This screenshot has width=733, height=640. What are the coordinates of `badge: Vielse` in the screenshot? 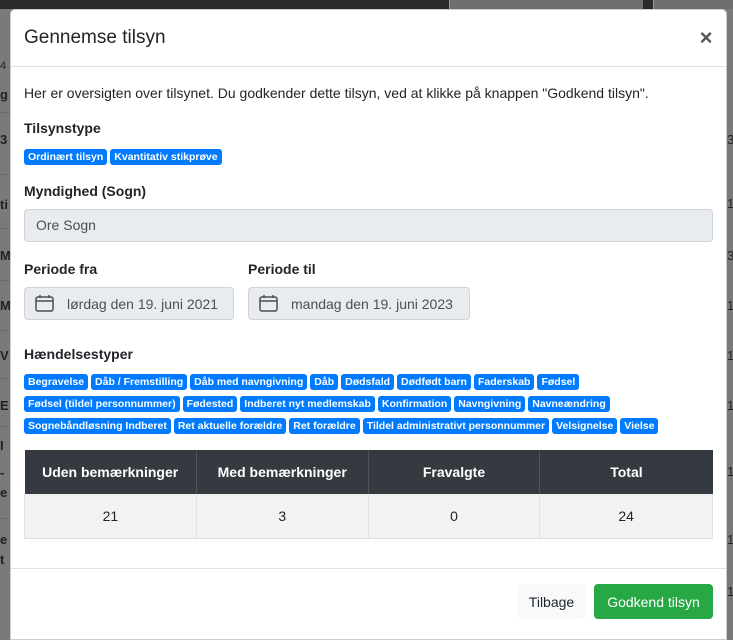 It's located at (639, 426).